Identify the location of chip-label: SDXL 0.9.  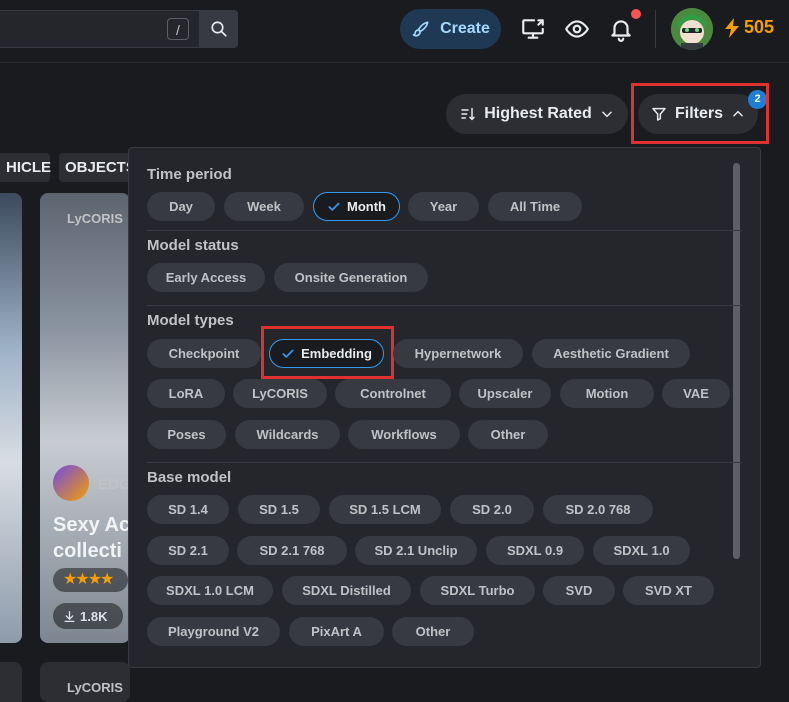
(535, 550).